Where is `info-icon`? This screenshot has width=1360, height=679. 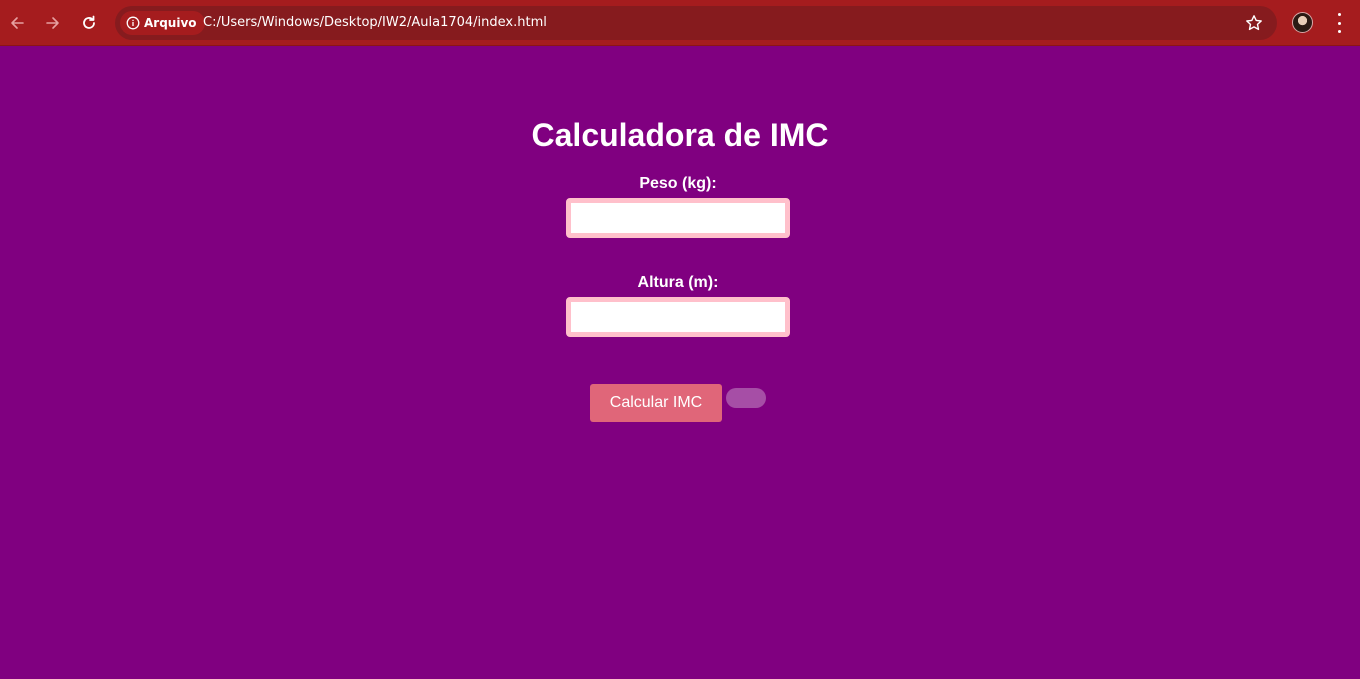
info-icon is located at coordinates (133, 23).